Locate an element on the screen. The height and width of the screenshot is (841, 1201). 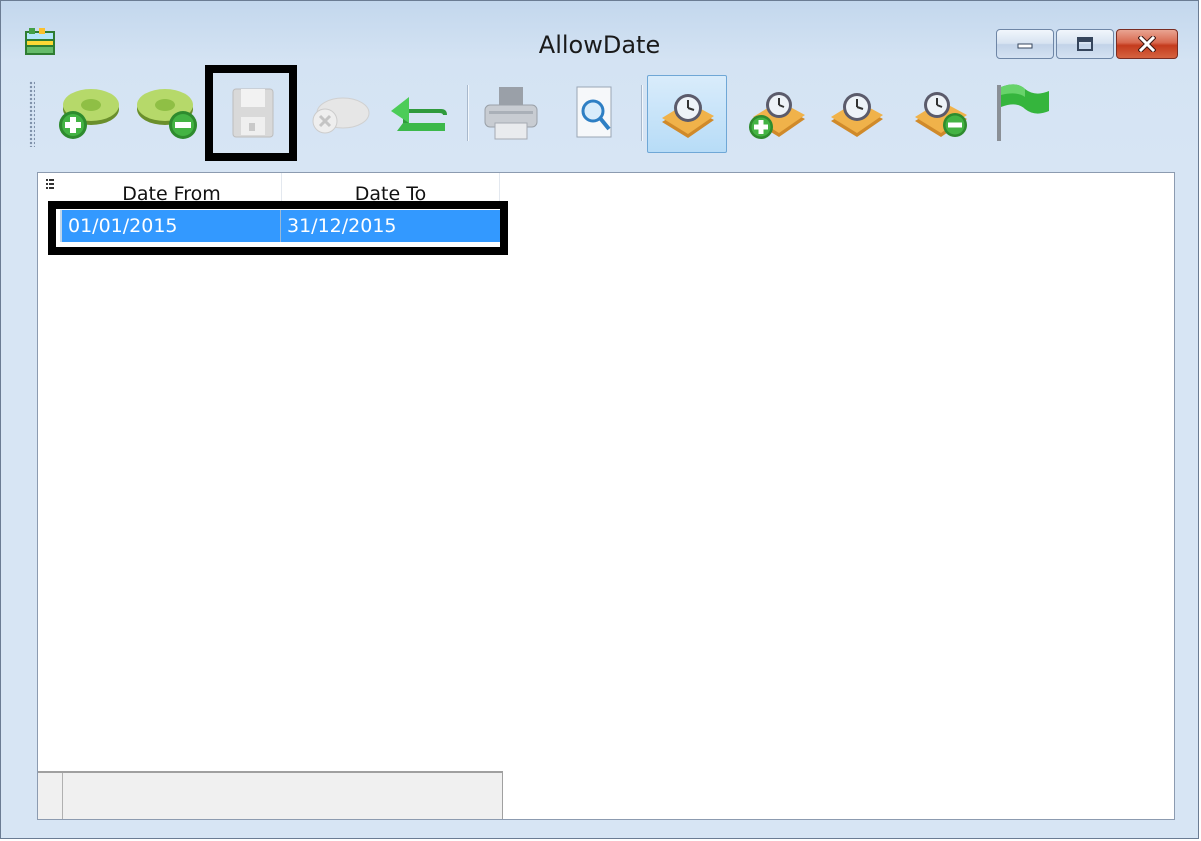
save-button-highlight is located at coordinates (251, 113).